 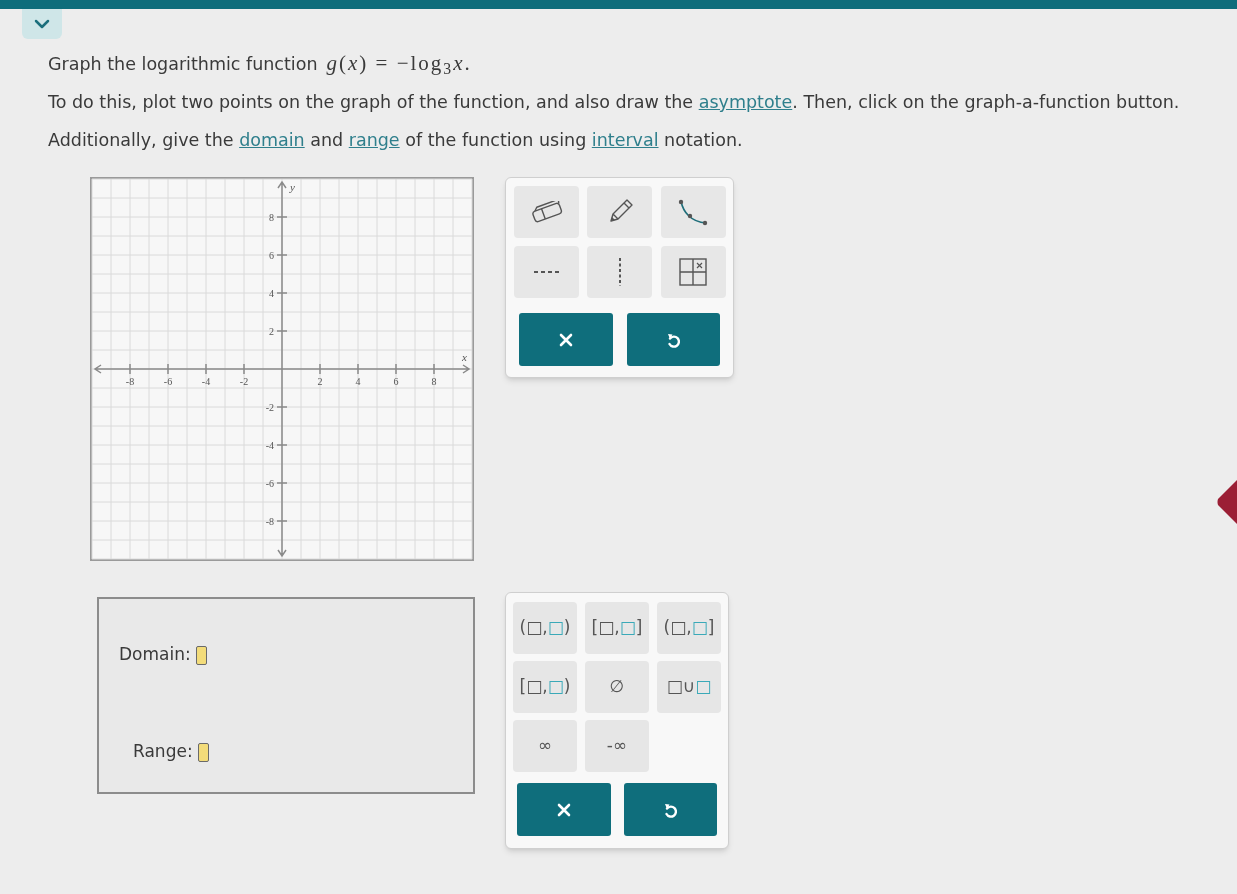 I want to click on notation-button: (□,□], so click(x=689, y=628).